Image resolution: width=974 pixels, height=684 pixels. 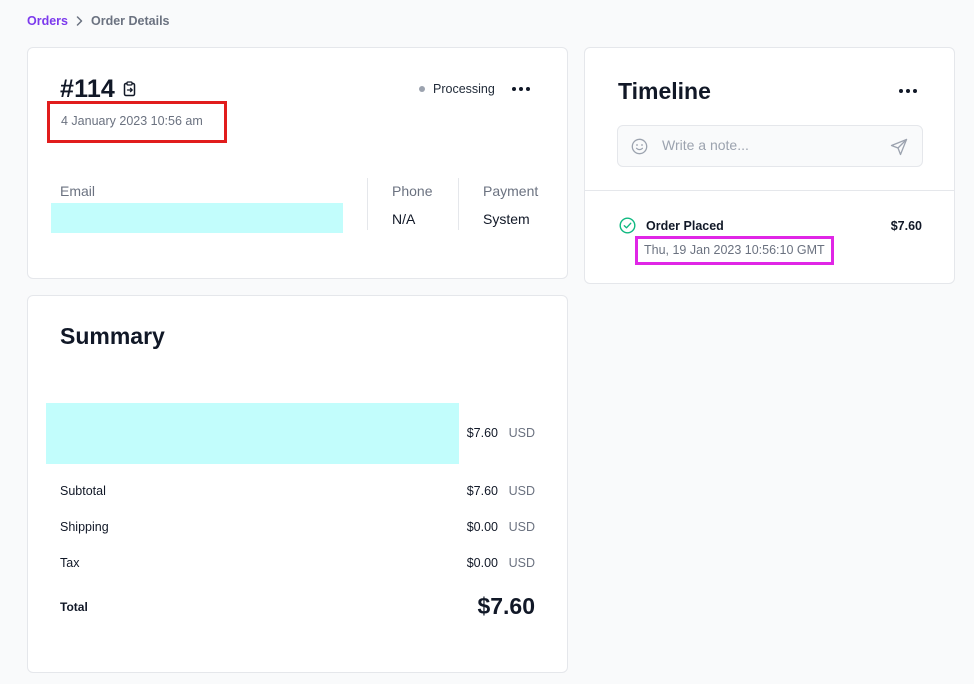 What do you see at coordinates (88, 89) in the screenshot?
I see `order-number: #114` at bounding box center [88, 89].